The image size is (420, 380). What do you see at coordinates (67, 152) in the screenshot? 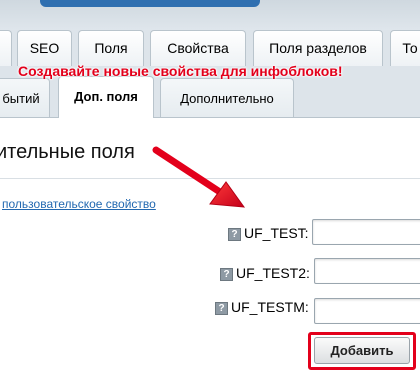
I see `page-title: ительные поля` at bounding box center [67, 152].